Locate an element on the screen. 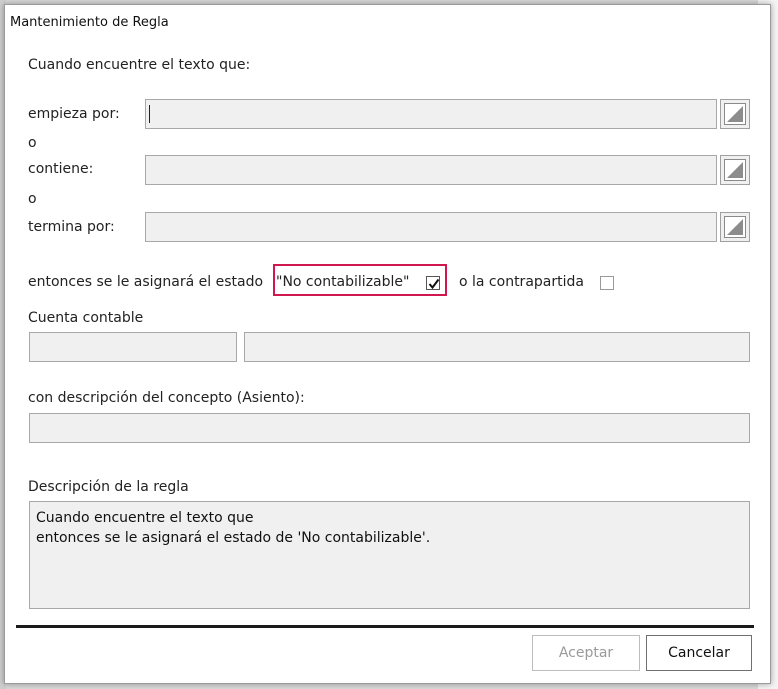 This screenshot has height=689, width=778. no-contabilizable-checkbox is located at coordinates (433, 283).